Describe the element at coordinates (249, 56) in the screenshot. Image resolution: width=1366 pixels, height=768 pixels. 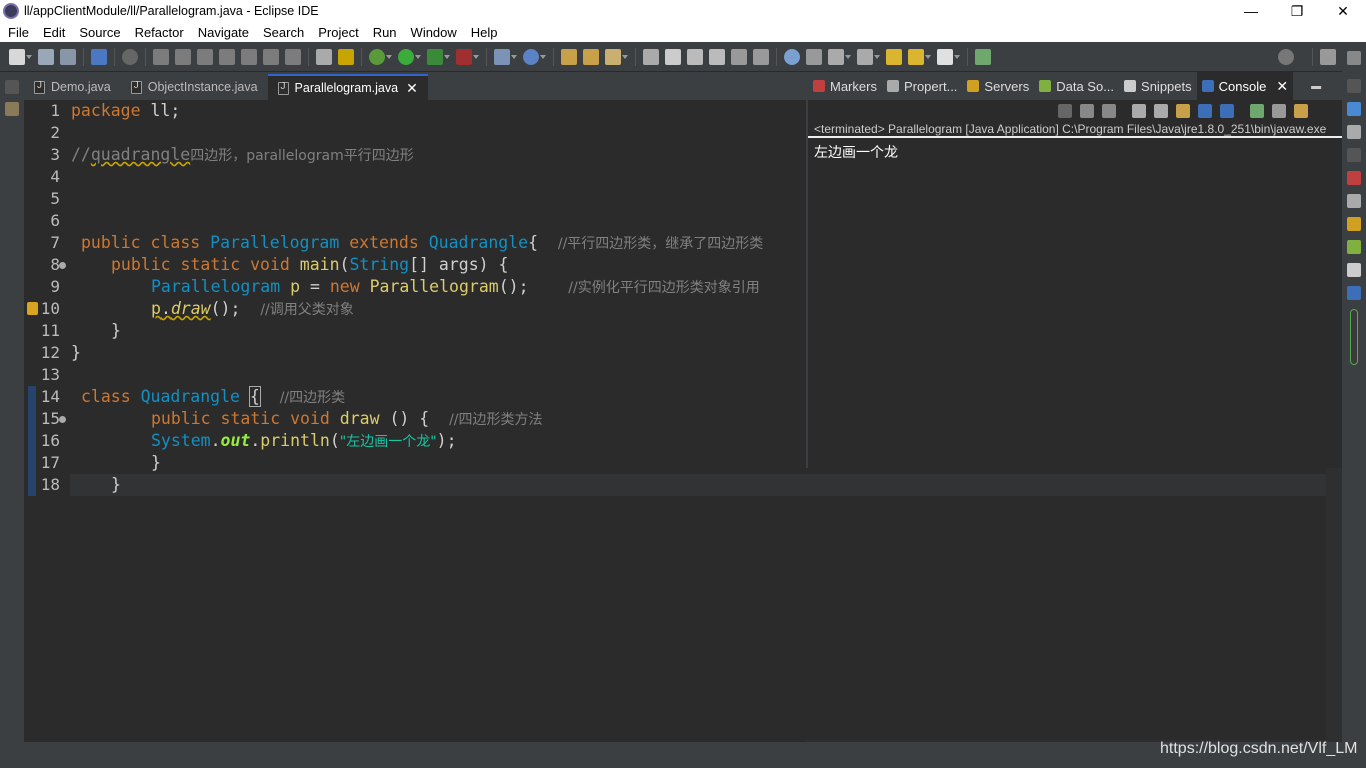
I see `step-into-icon` at that location.